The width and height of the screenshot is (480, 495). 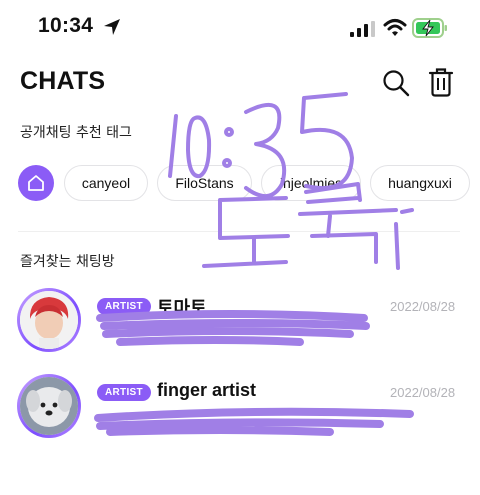 What do you see at coordinates (106, 183) in the screenshot?
I see `tag-chip: canyeol` at bounding box center [106, 183].